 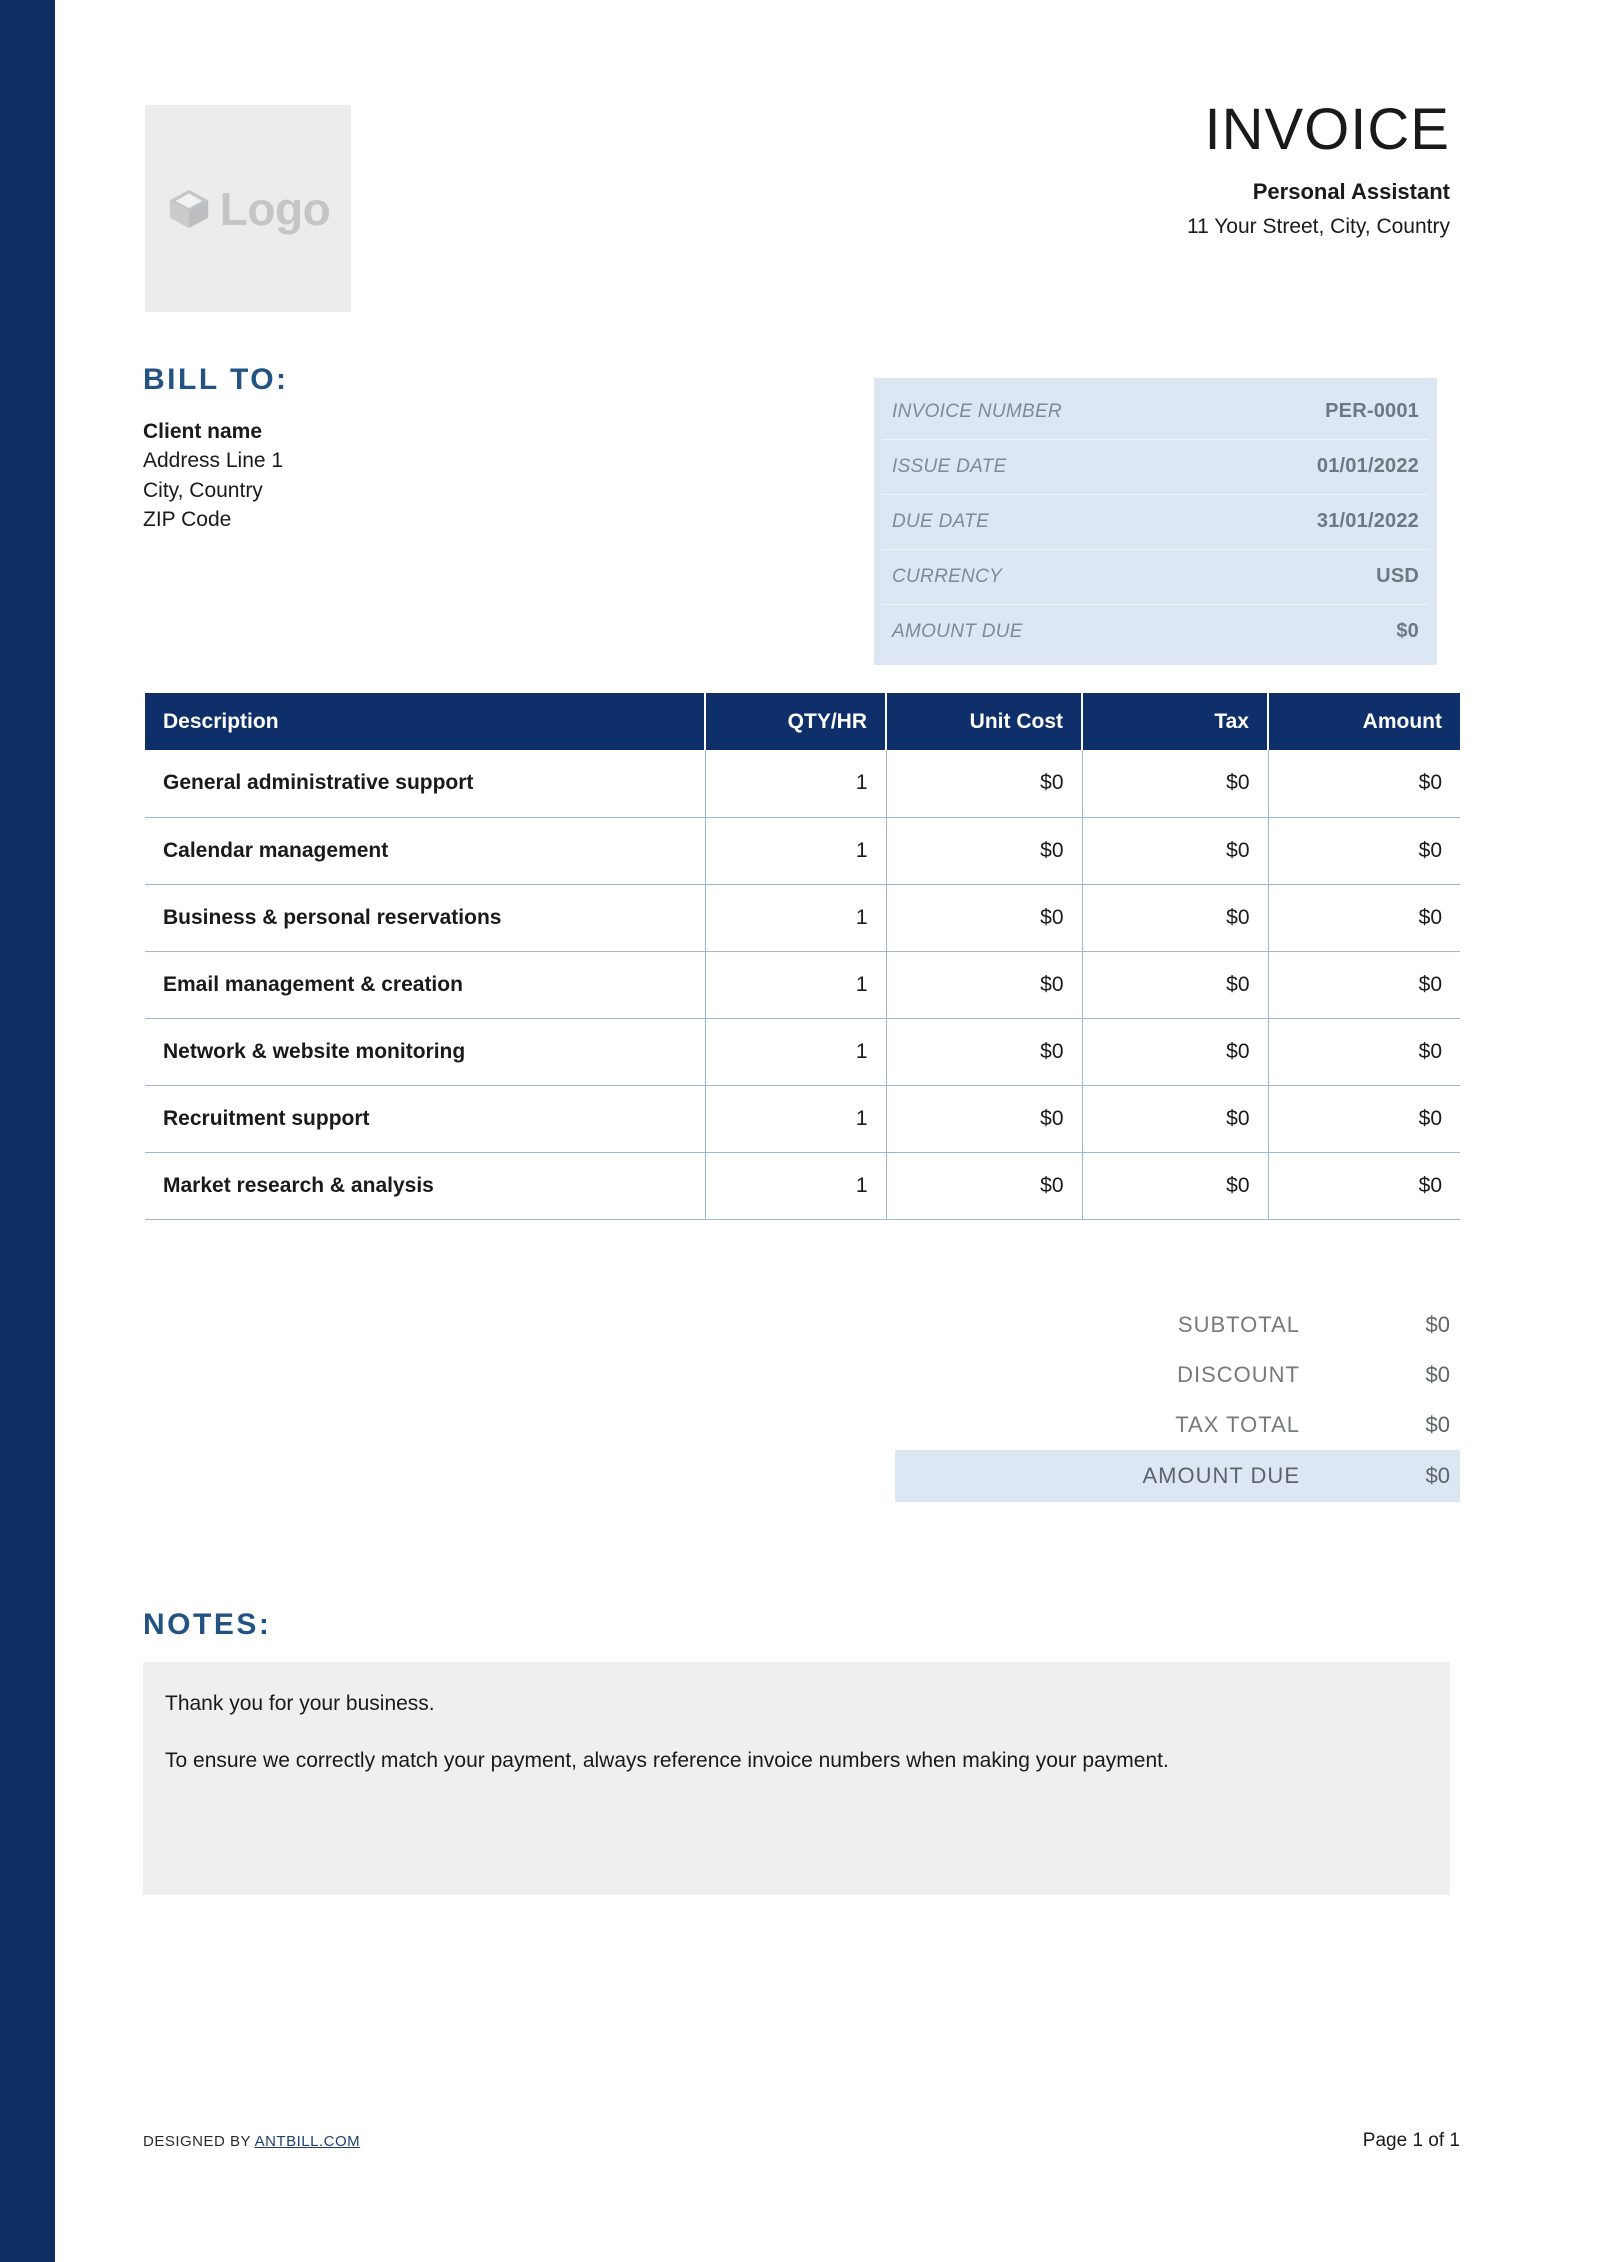 What do you see at coordinates (1397, 576) in the screenshot?
I see `meta-value: USD` at bounding box center [1397, 576].